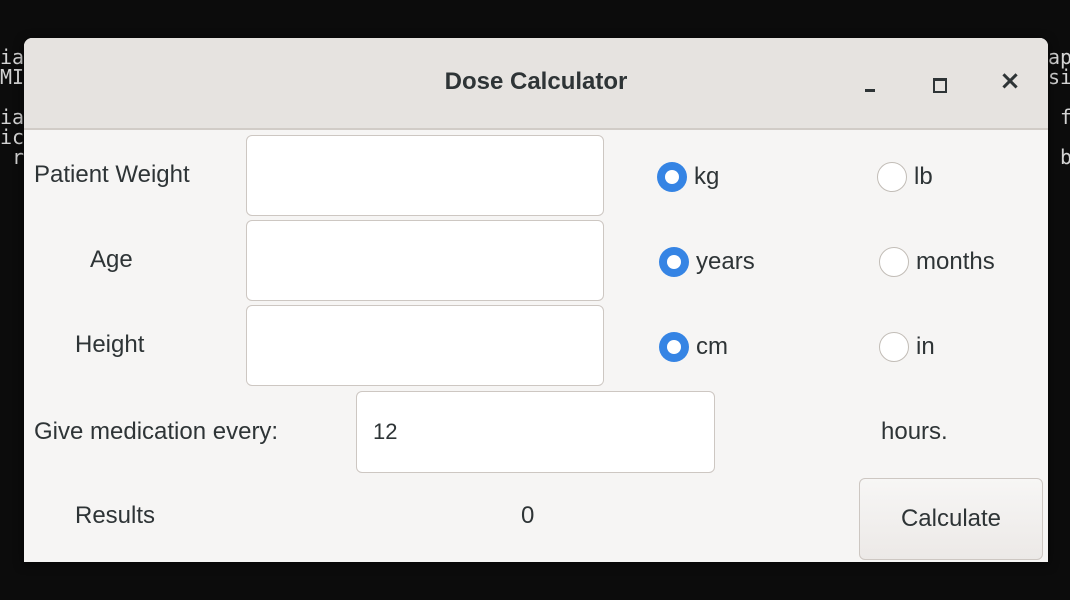  What do you see at coordinates (1059, 107) in the screenshot?
I see `terminal-text-right: ap si f b` at bounding box center [1059, 107].